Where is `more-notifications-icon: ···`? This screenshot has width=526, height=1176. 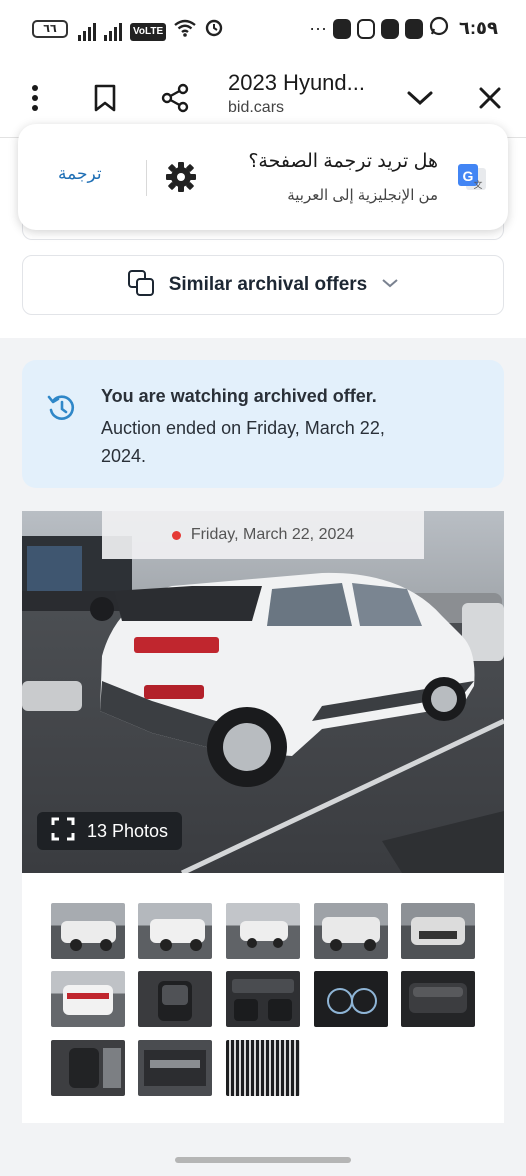
more-notifications-icon: ··· is located at coordinates (318, 28).